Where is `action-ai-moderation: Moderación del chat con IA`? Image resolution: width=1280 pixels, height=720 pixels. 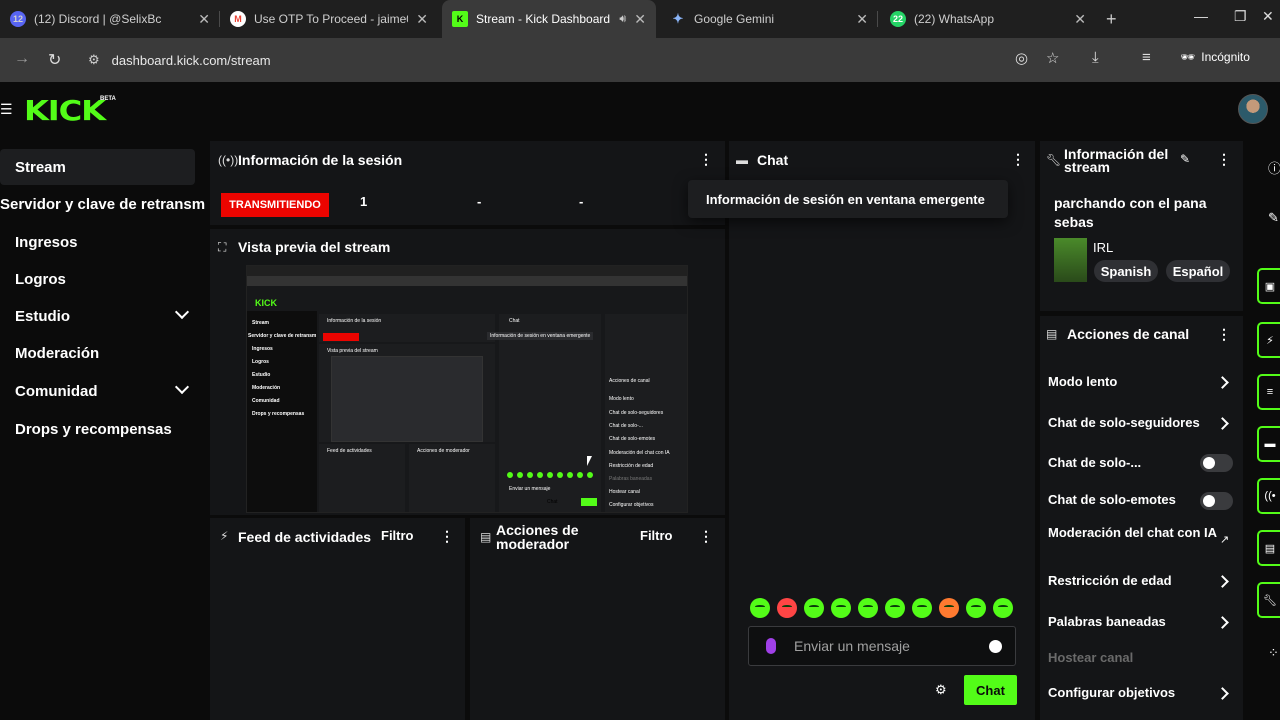 action-ai-moderation: Moderación del chat con IA is located at coordinates (1133, 533).